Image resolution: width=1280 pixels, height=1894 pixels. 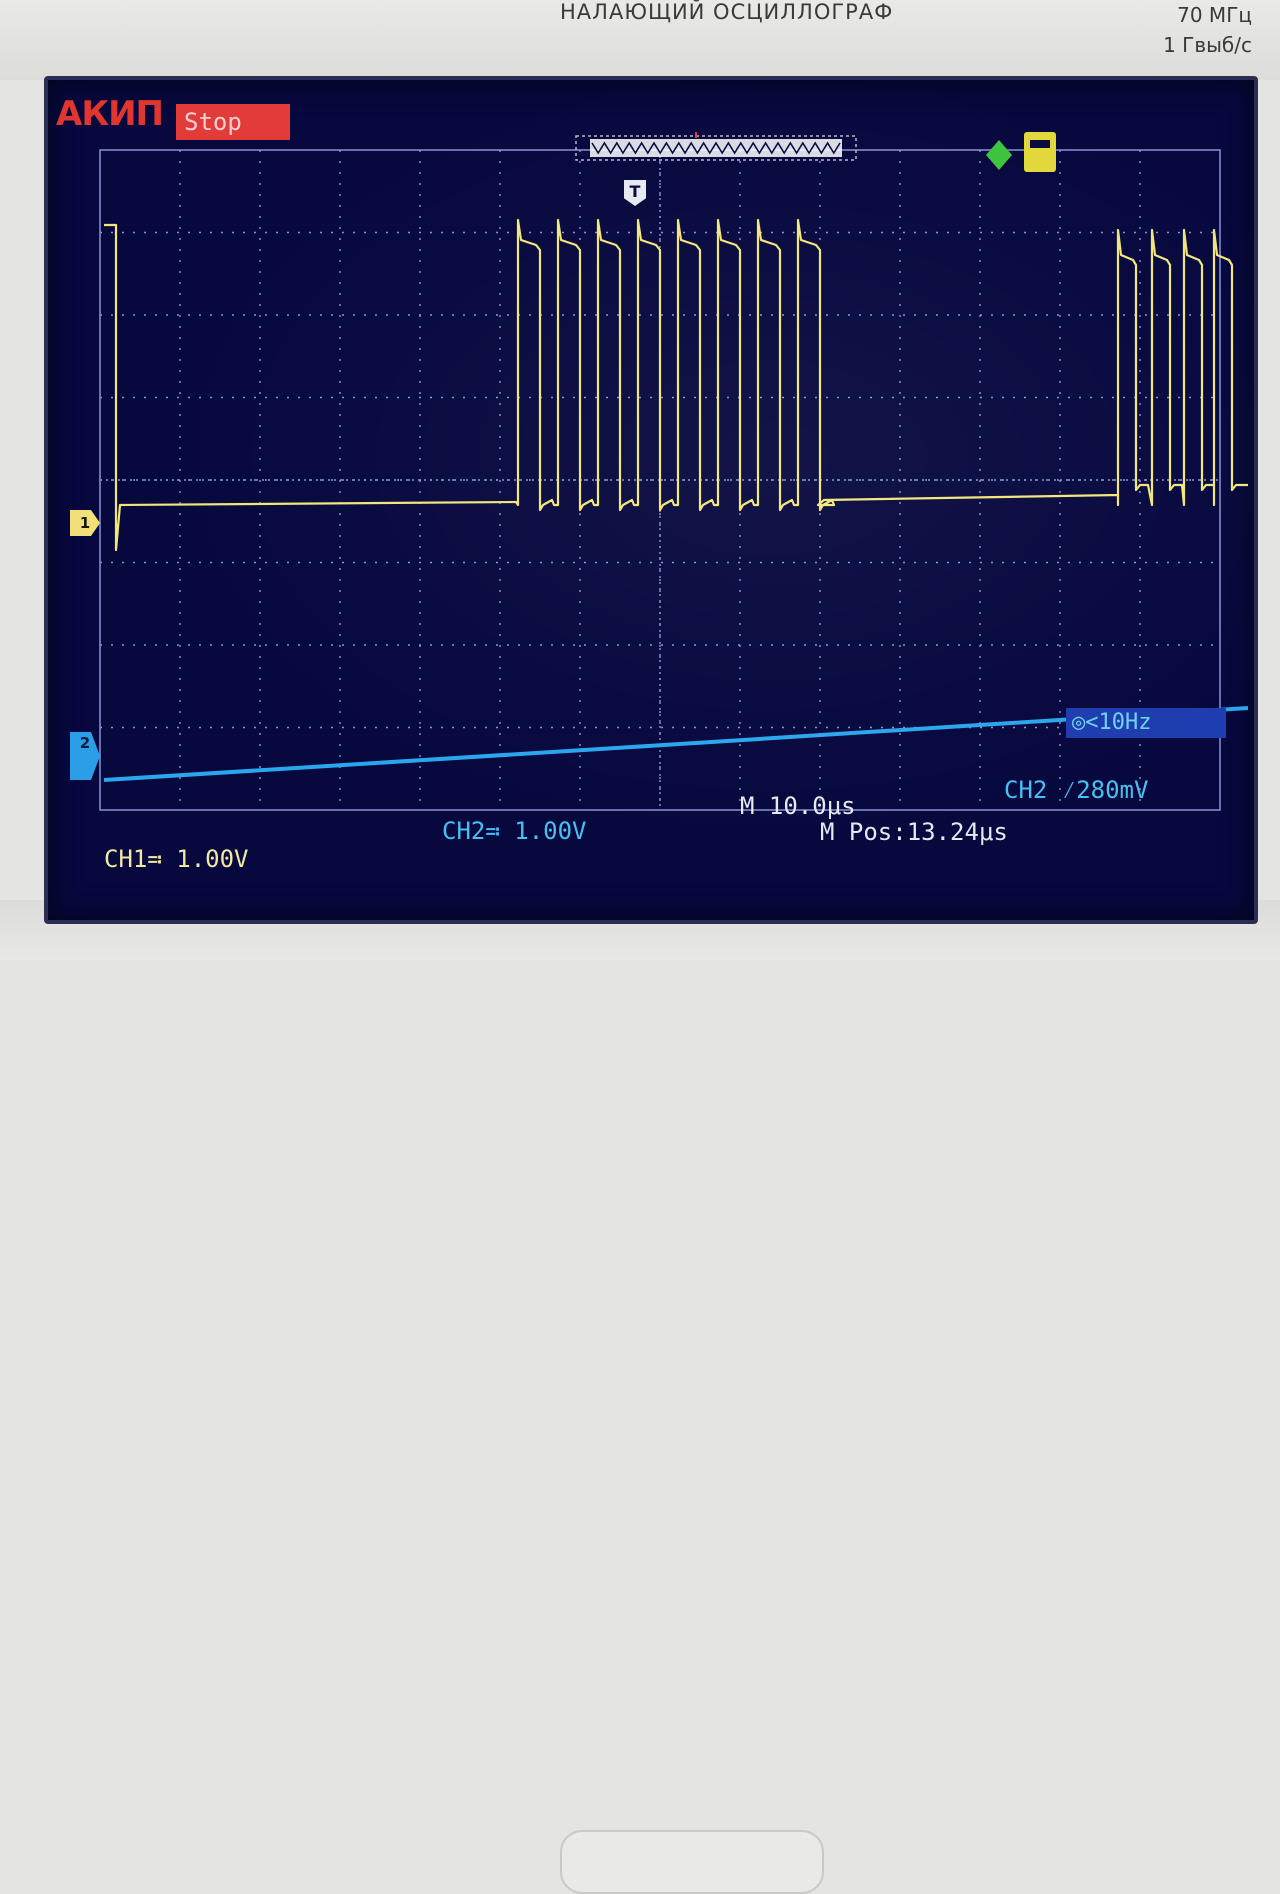 What do you see at coordinates (1040, 152) in the screenshot?
I see `printer-icon` at bounding box center [1040, 152].